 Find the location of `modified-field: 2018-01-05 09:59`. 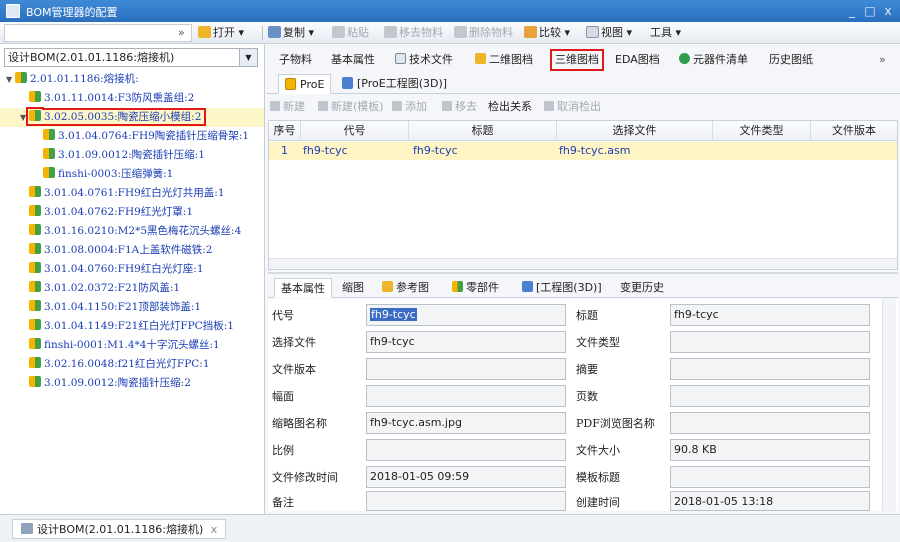

modified-field: 2018-01-05 09:59 is located at coordinates (466, 477).